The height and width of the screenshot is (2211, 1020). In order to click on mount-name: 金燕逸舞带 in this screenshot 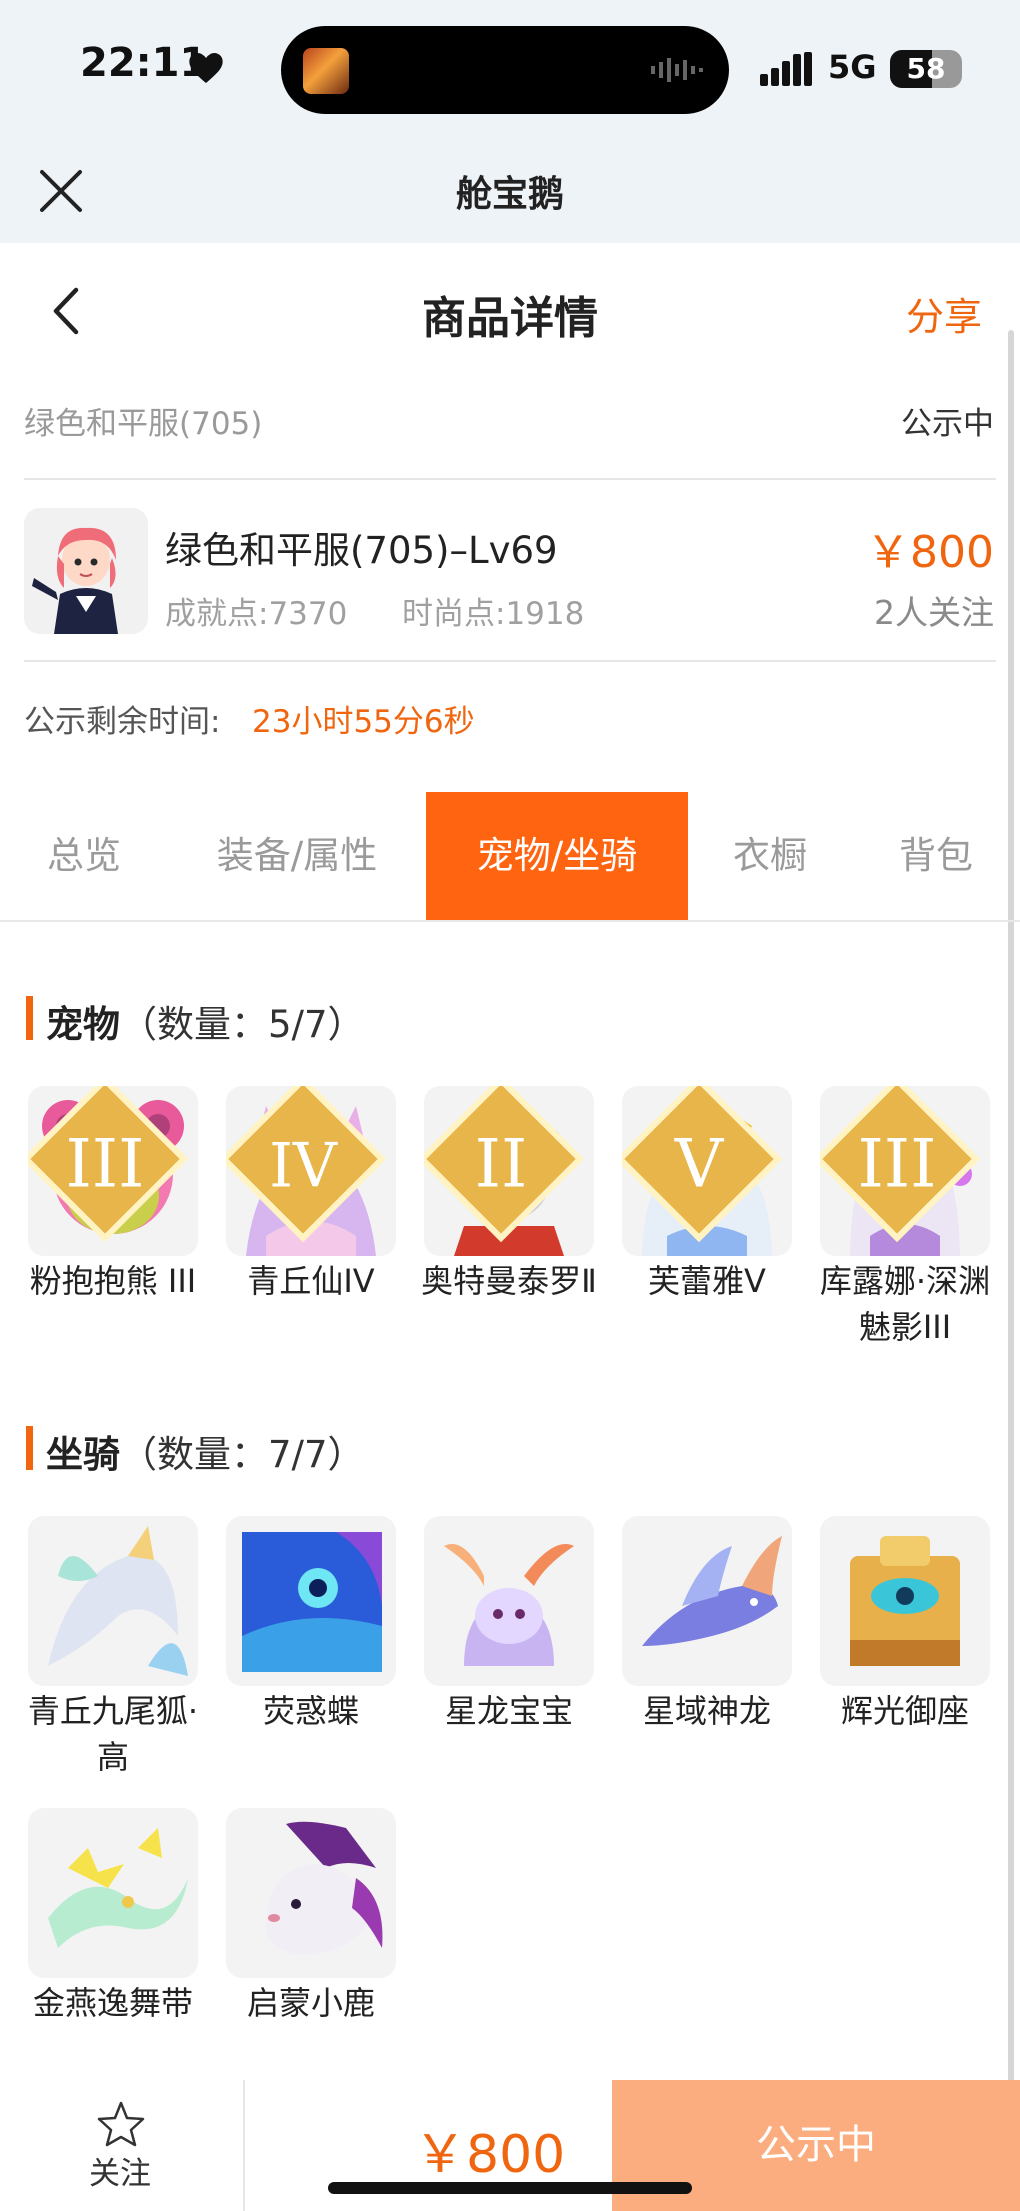, I will do `click(112, 2003)`.